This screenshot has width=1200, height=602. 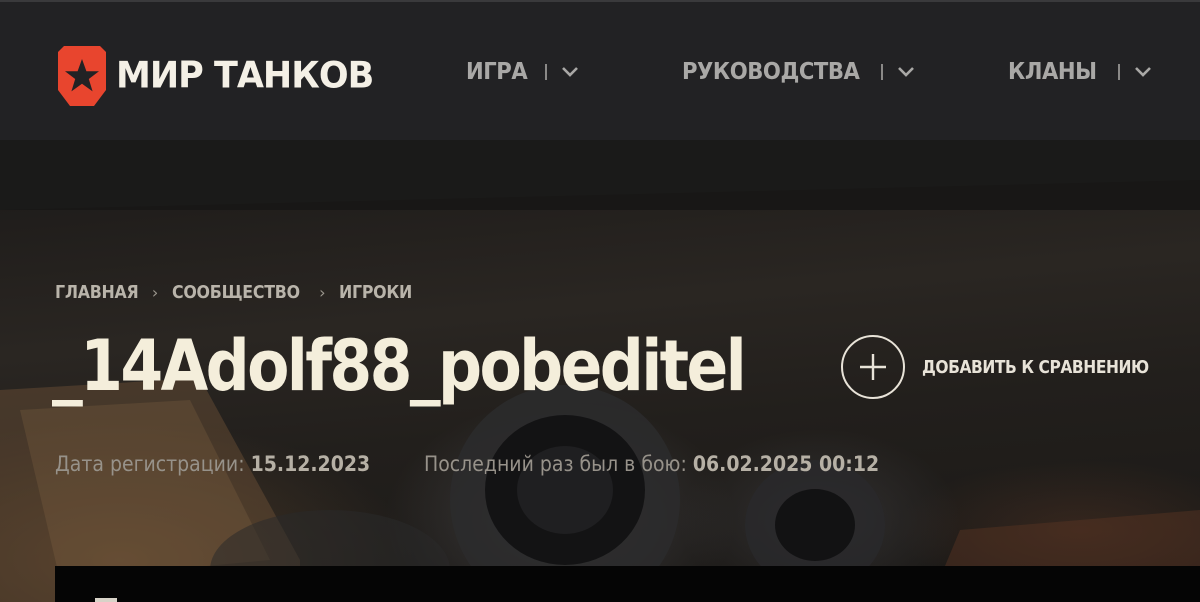 I want to click on registration-date: 15.12.2023, so click(x=310, y=464).